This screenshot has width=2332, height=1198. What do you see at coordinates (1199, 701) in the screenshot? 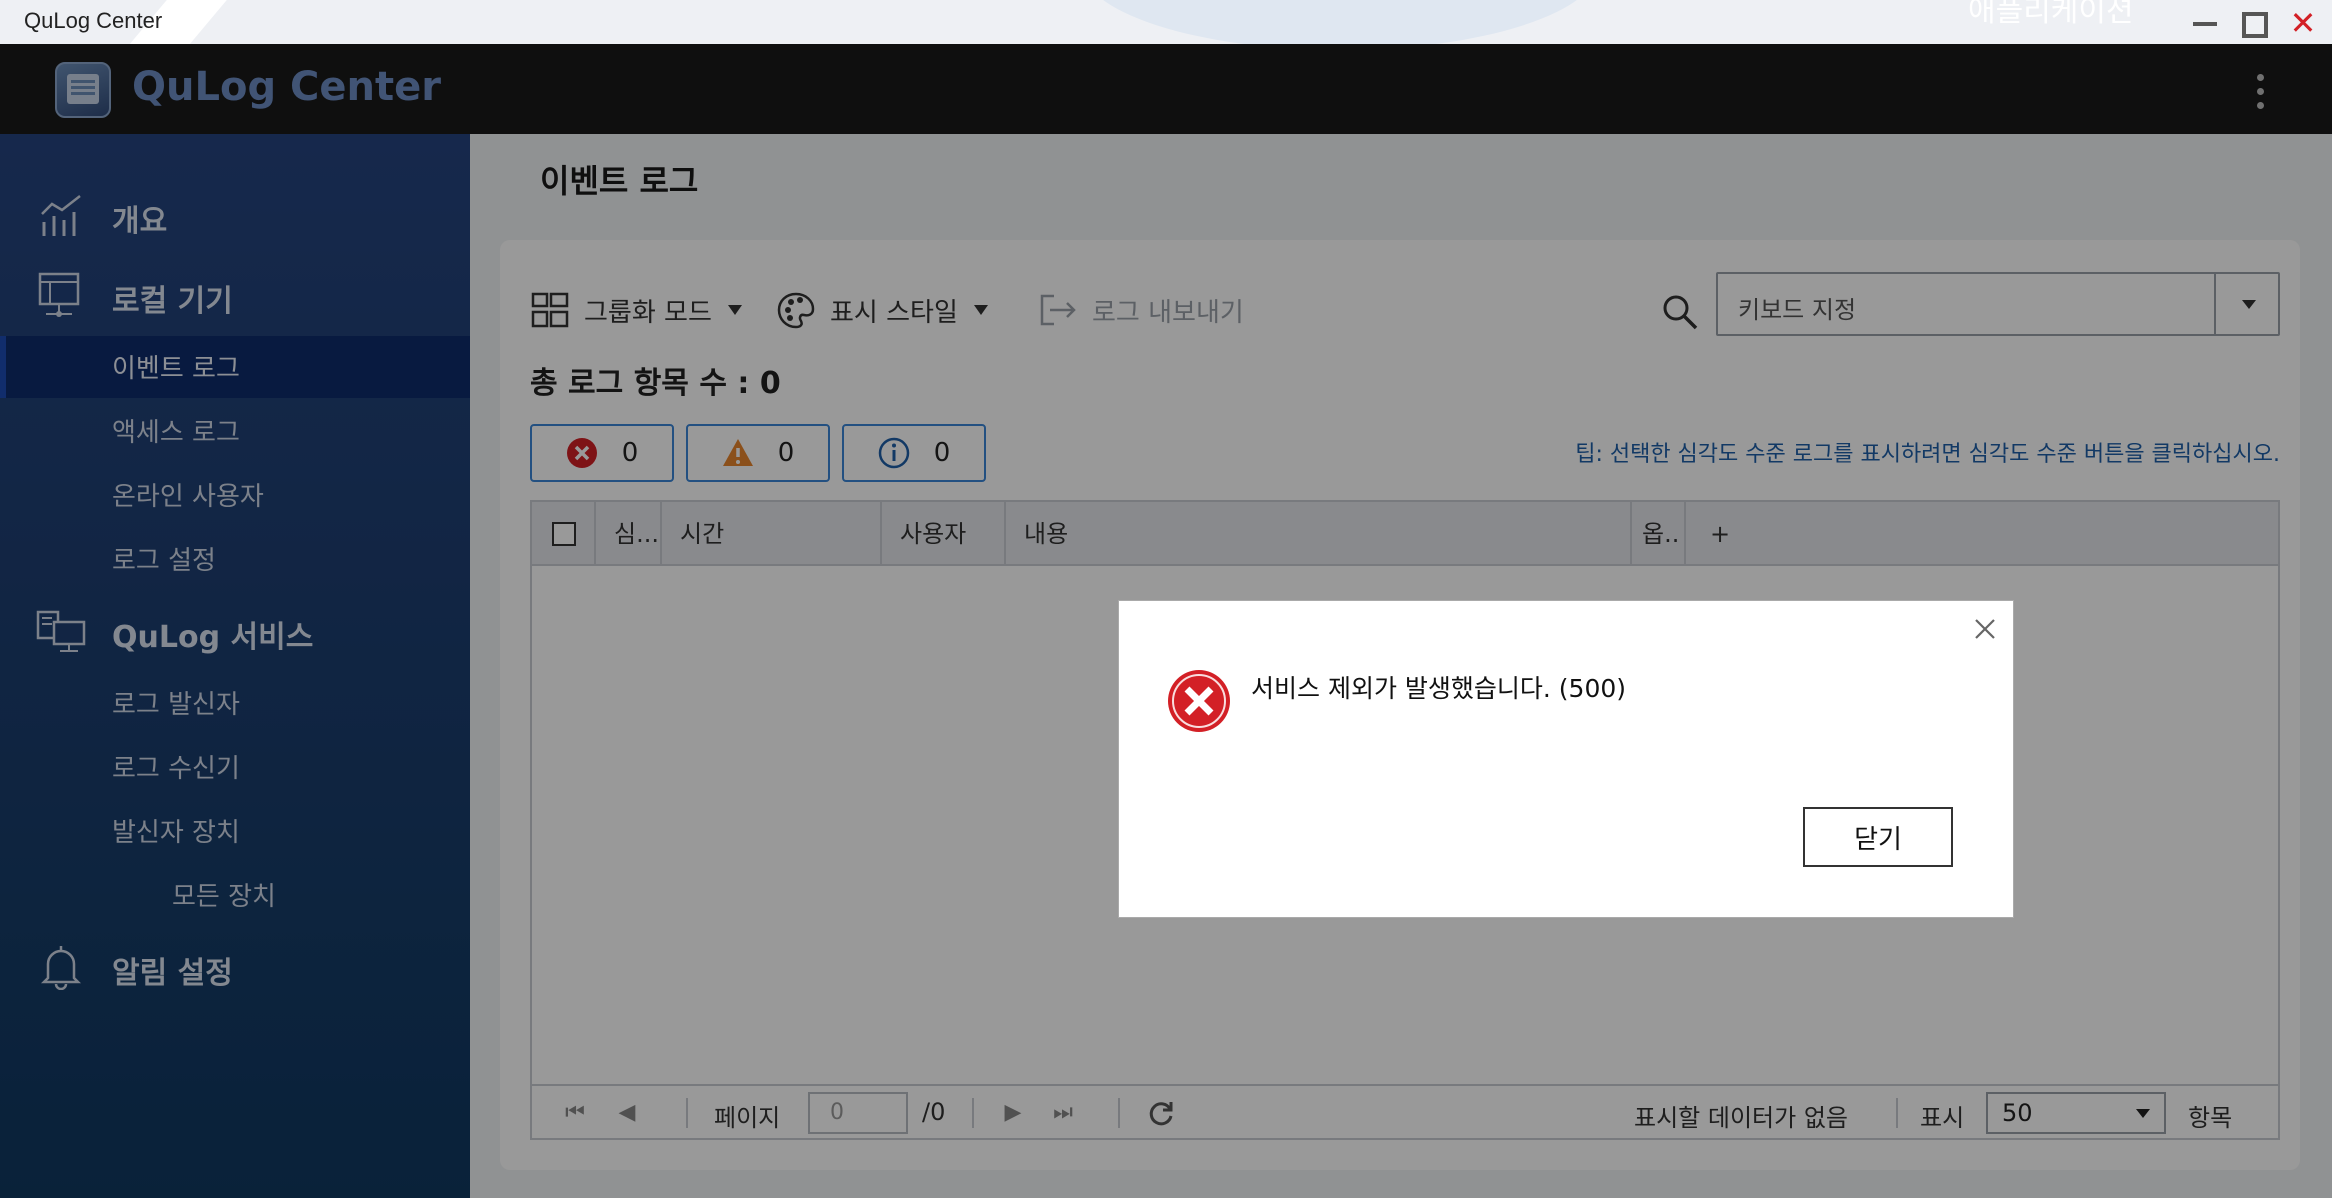
I see `error-icon` at bounding box center [1199, 701].